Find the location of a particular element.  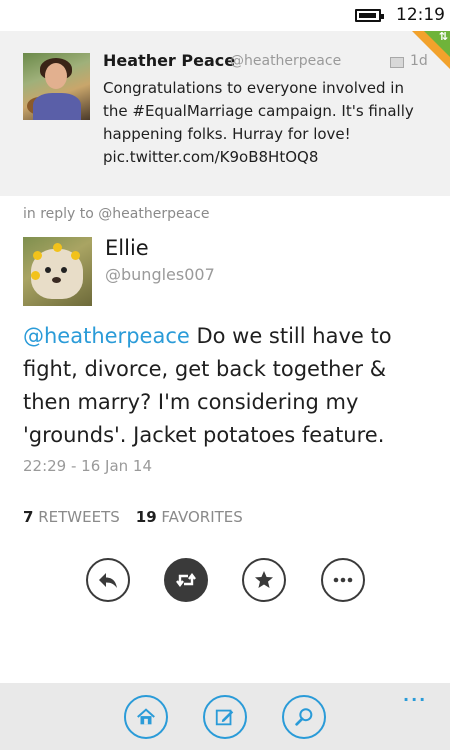

favorite-icon is located at coordinates (264, 579).